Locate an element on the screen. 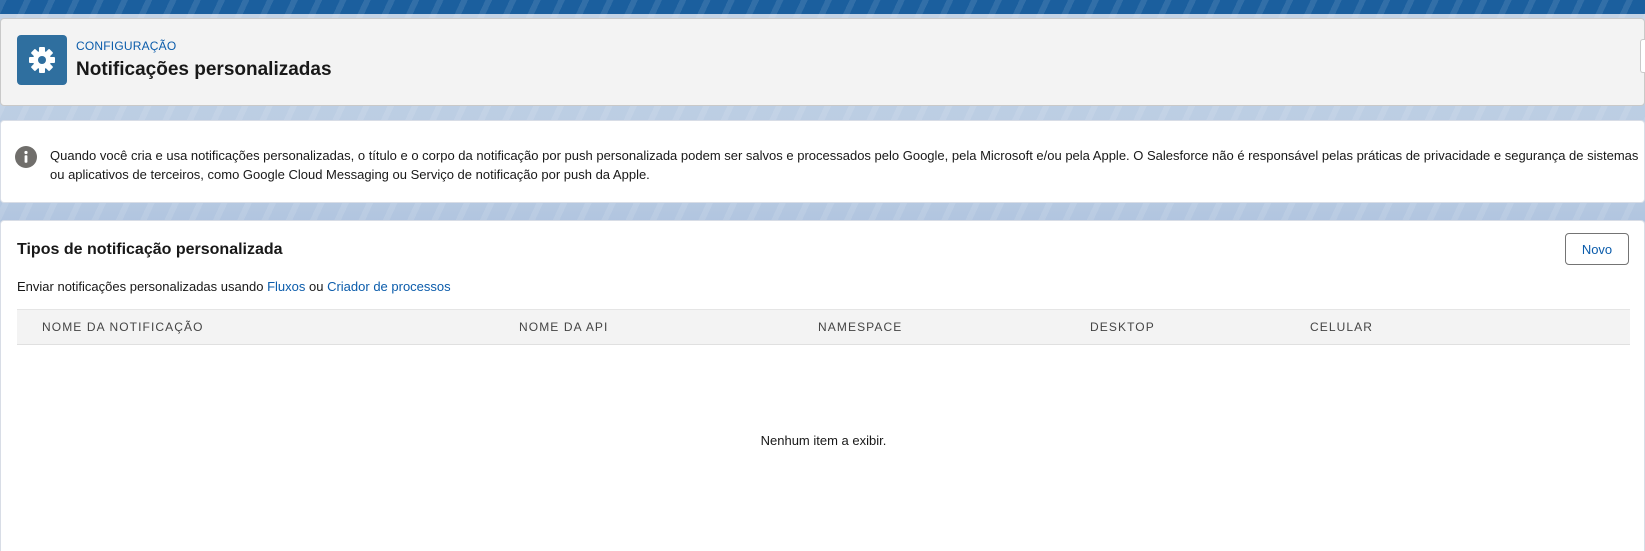 This screenshot has height=551, width=1645. process-builder-link: Criador de processos is located at coordinates (389, 286).